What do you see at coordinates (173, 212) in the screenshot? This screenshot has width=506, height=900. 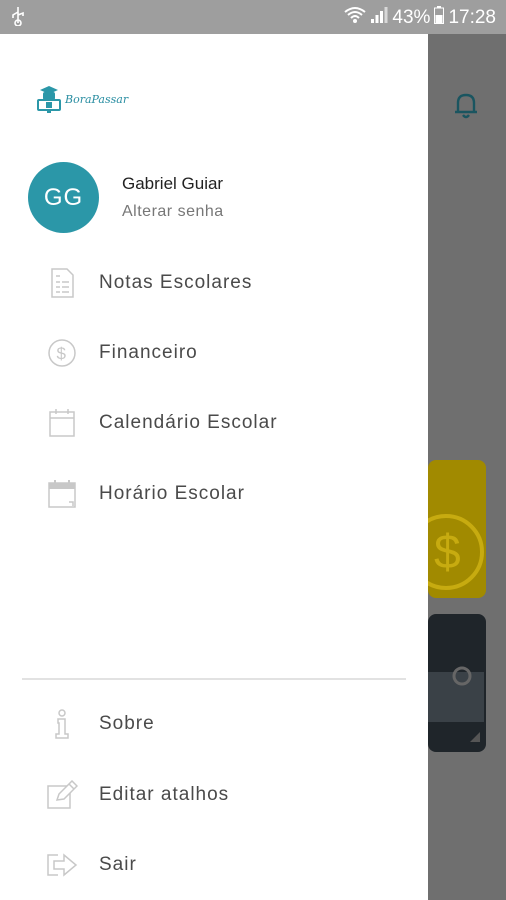 I see `change-password-link: Alterar senha` at bounding box center [173, 212].